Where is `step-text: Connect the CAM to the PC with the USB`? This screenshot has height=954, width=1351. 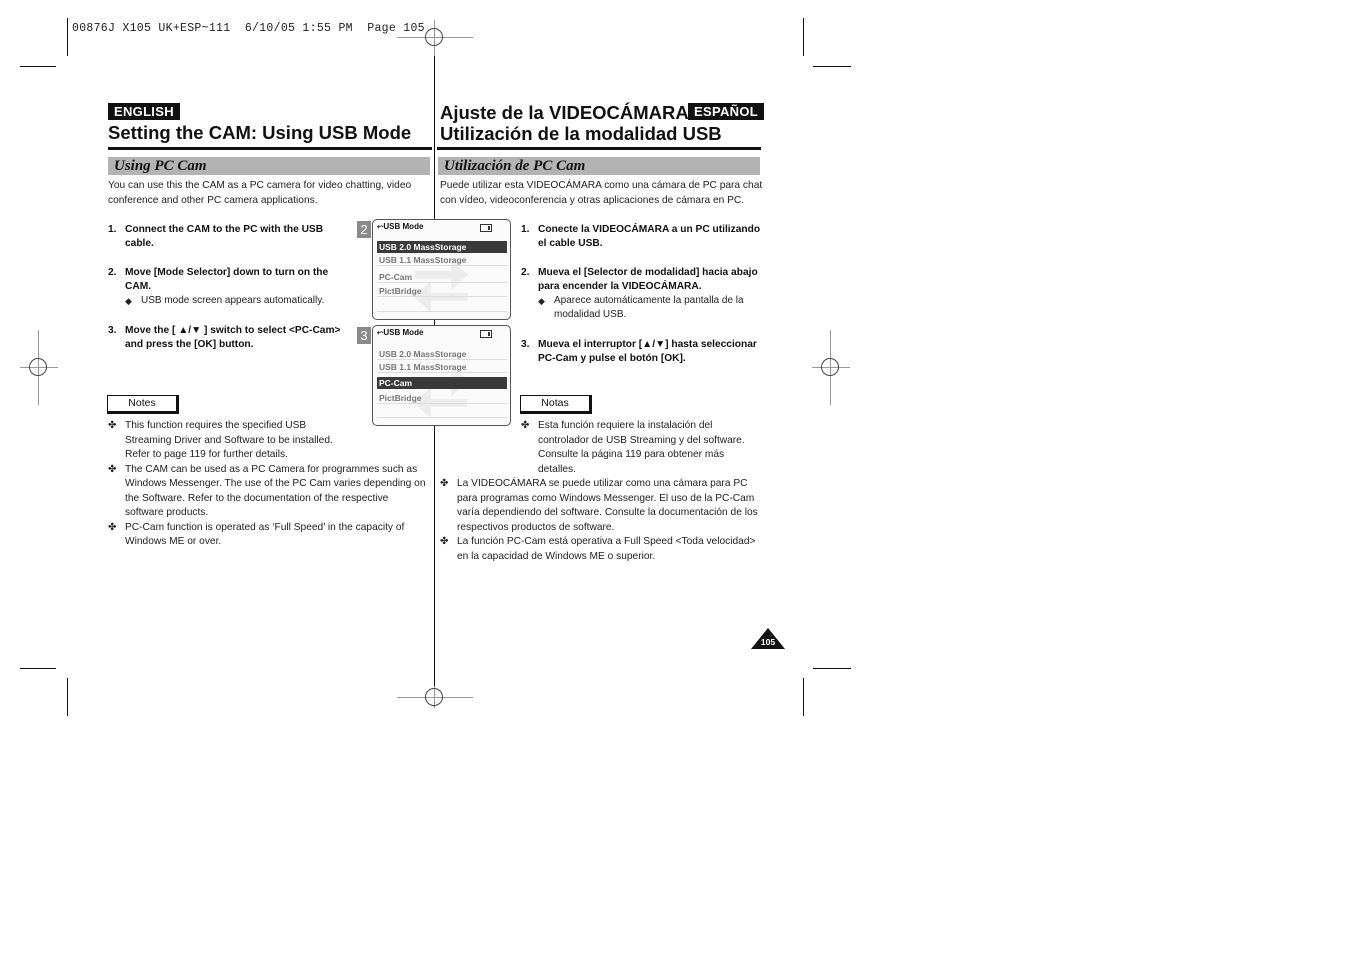 step-text: Connect the CAM to the PC with the USB is located at coordinates (224, 229).